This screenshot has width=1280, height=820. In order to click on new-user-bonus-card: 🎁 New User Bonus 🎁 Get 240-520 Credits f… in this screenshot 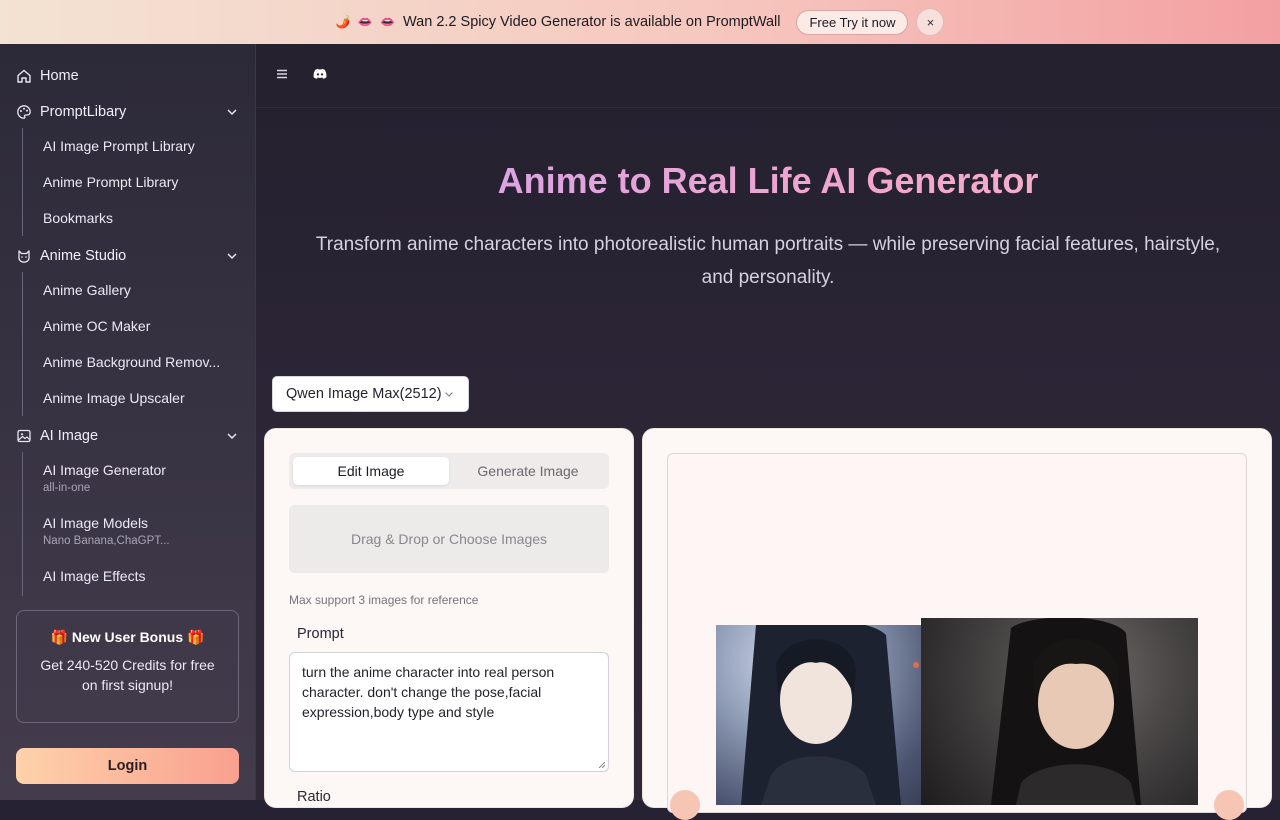, I will do `click(127, 666)`.